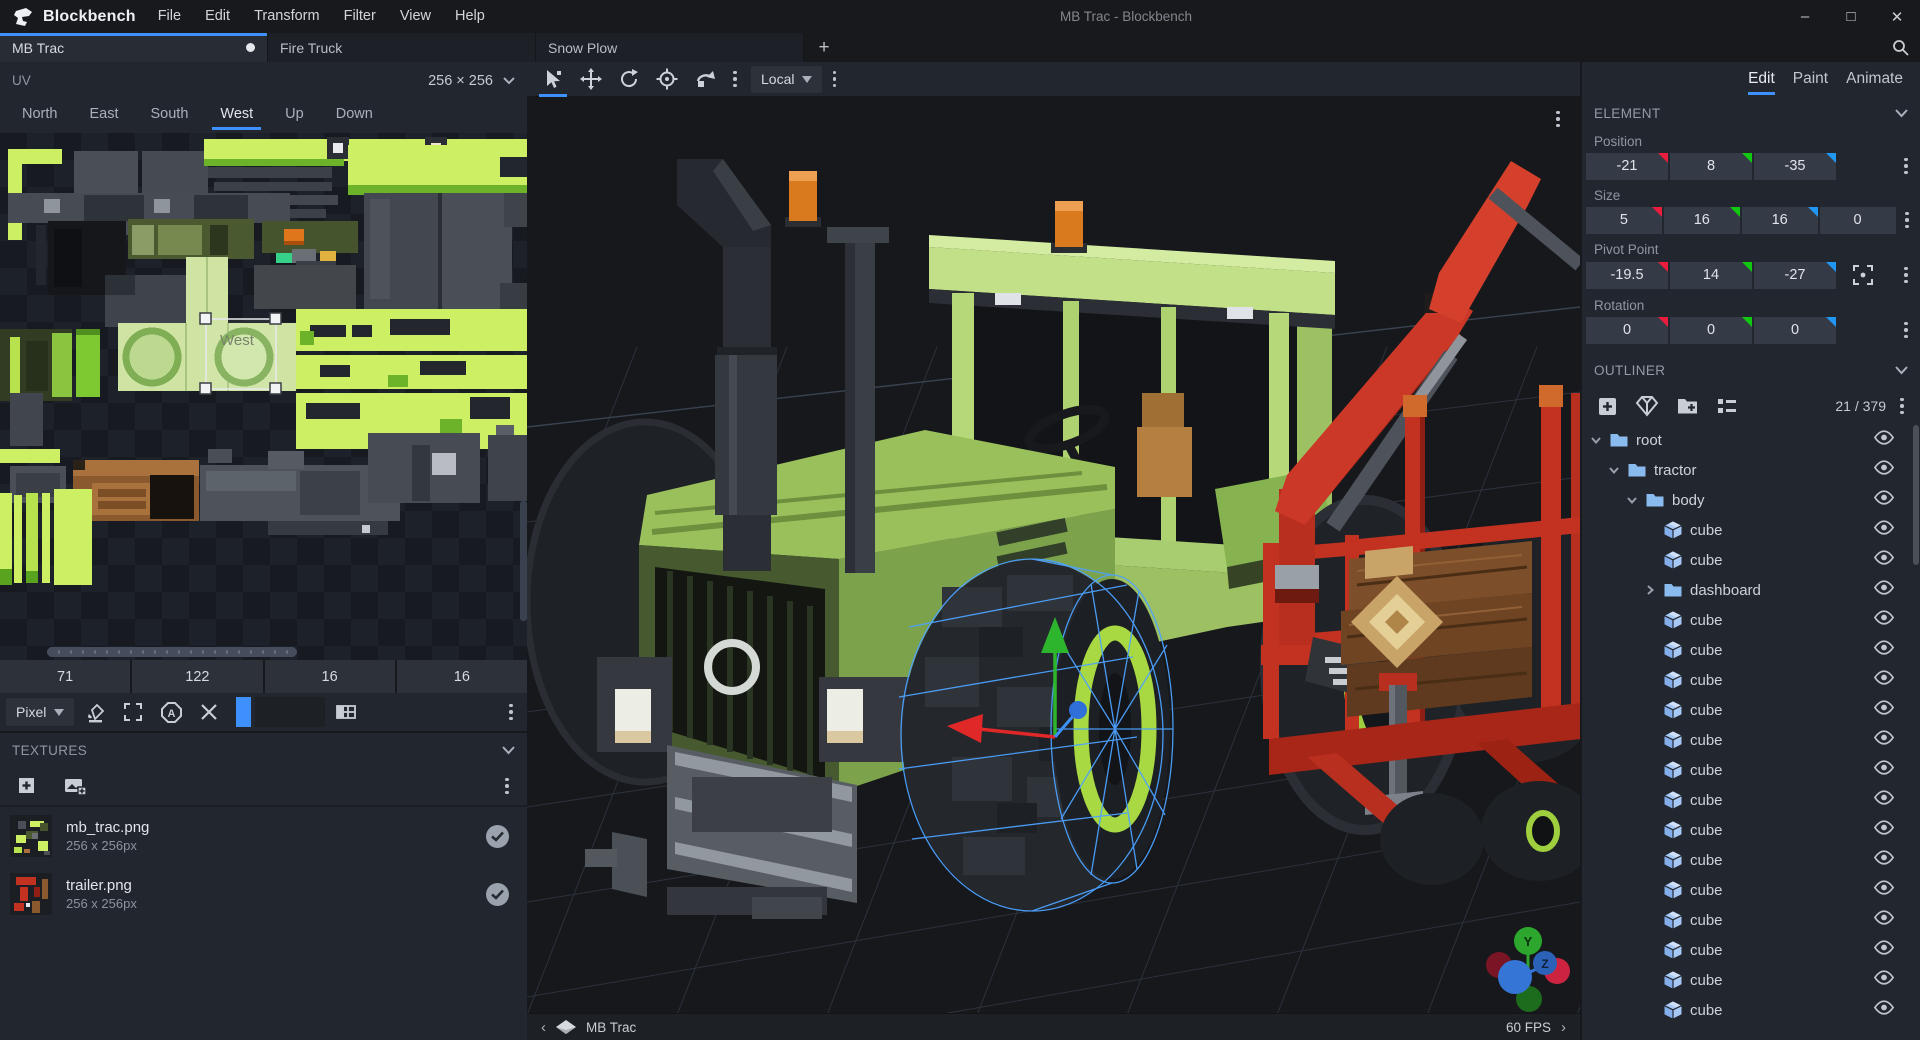  What do you see at coordinates (133, 712) in the screenshot?
I see `maximize-uv-icon` at bounding box center [133, 712].